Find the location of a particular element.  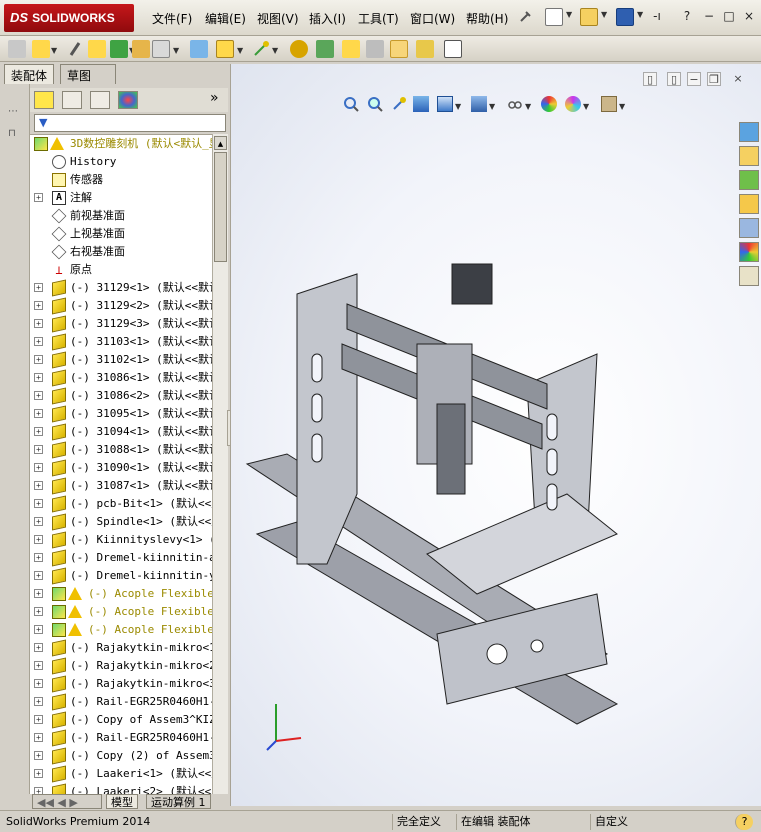

tree-item-part: + (-) Rail-EGR25R0460H1-20 is located at coordinates (129, 738).